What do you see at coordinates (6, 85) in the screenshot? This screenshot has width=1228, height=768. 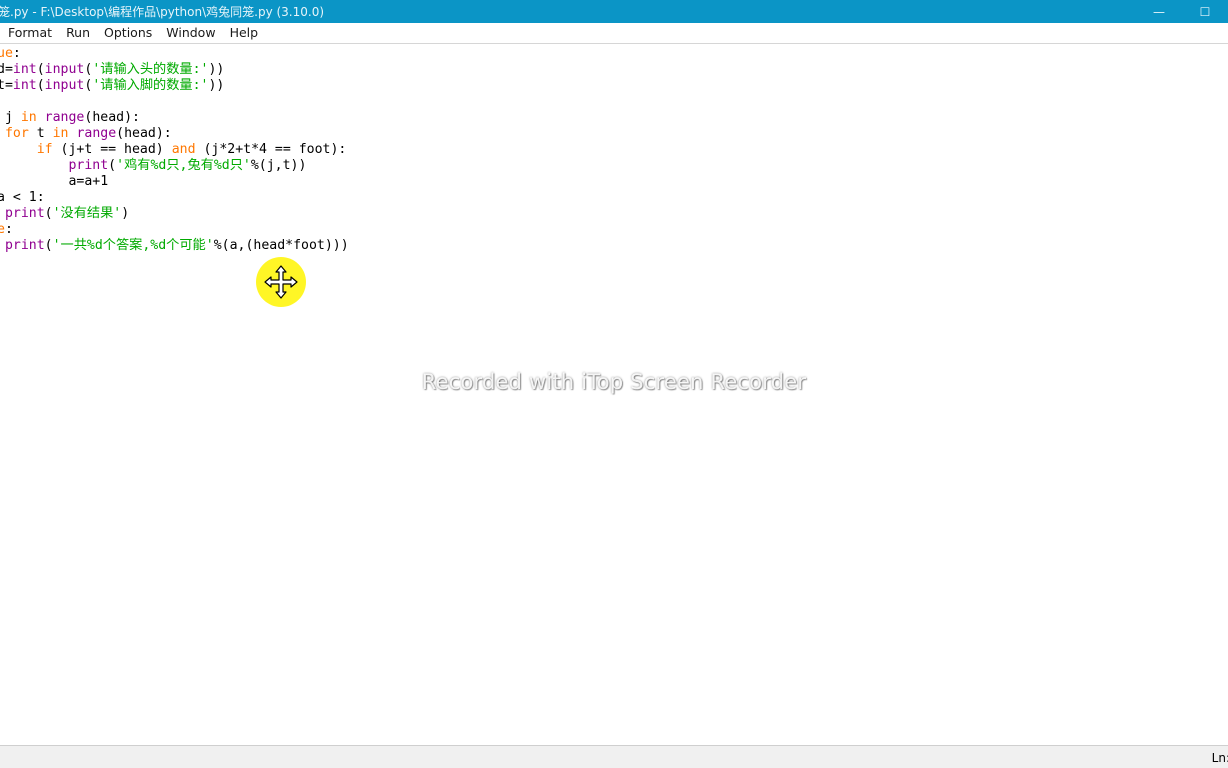 I see `code-token: t=` at bounding box center [6, 85].